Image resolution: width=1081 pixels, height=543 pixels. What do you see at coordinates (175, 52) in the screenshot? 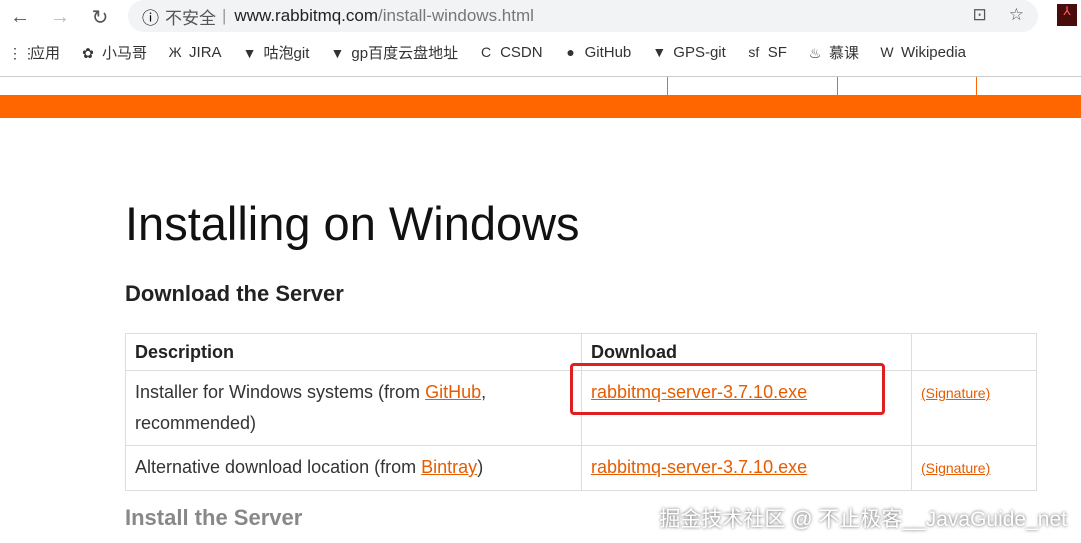
I see `jira-icon: Ж` at bounding box center [175, 52].